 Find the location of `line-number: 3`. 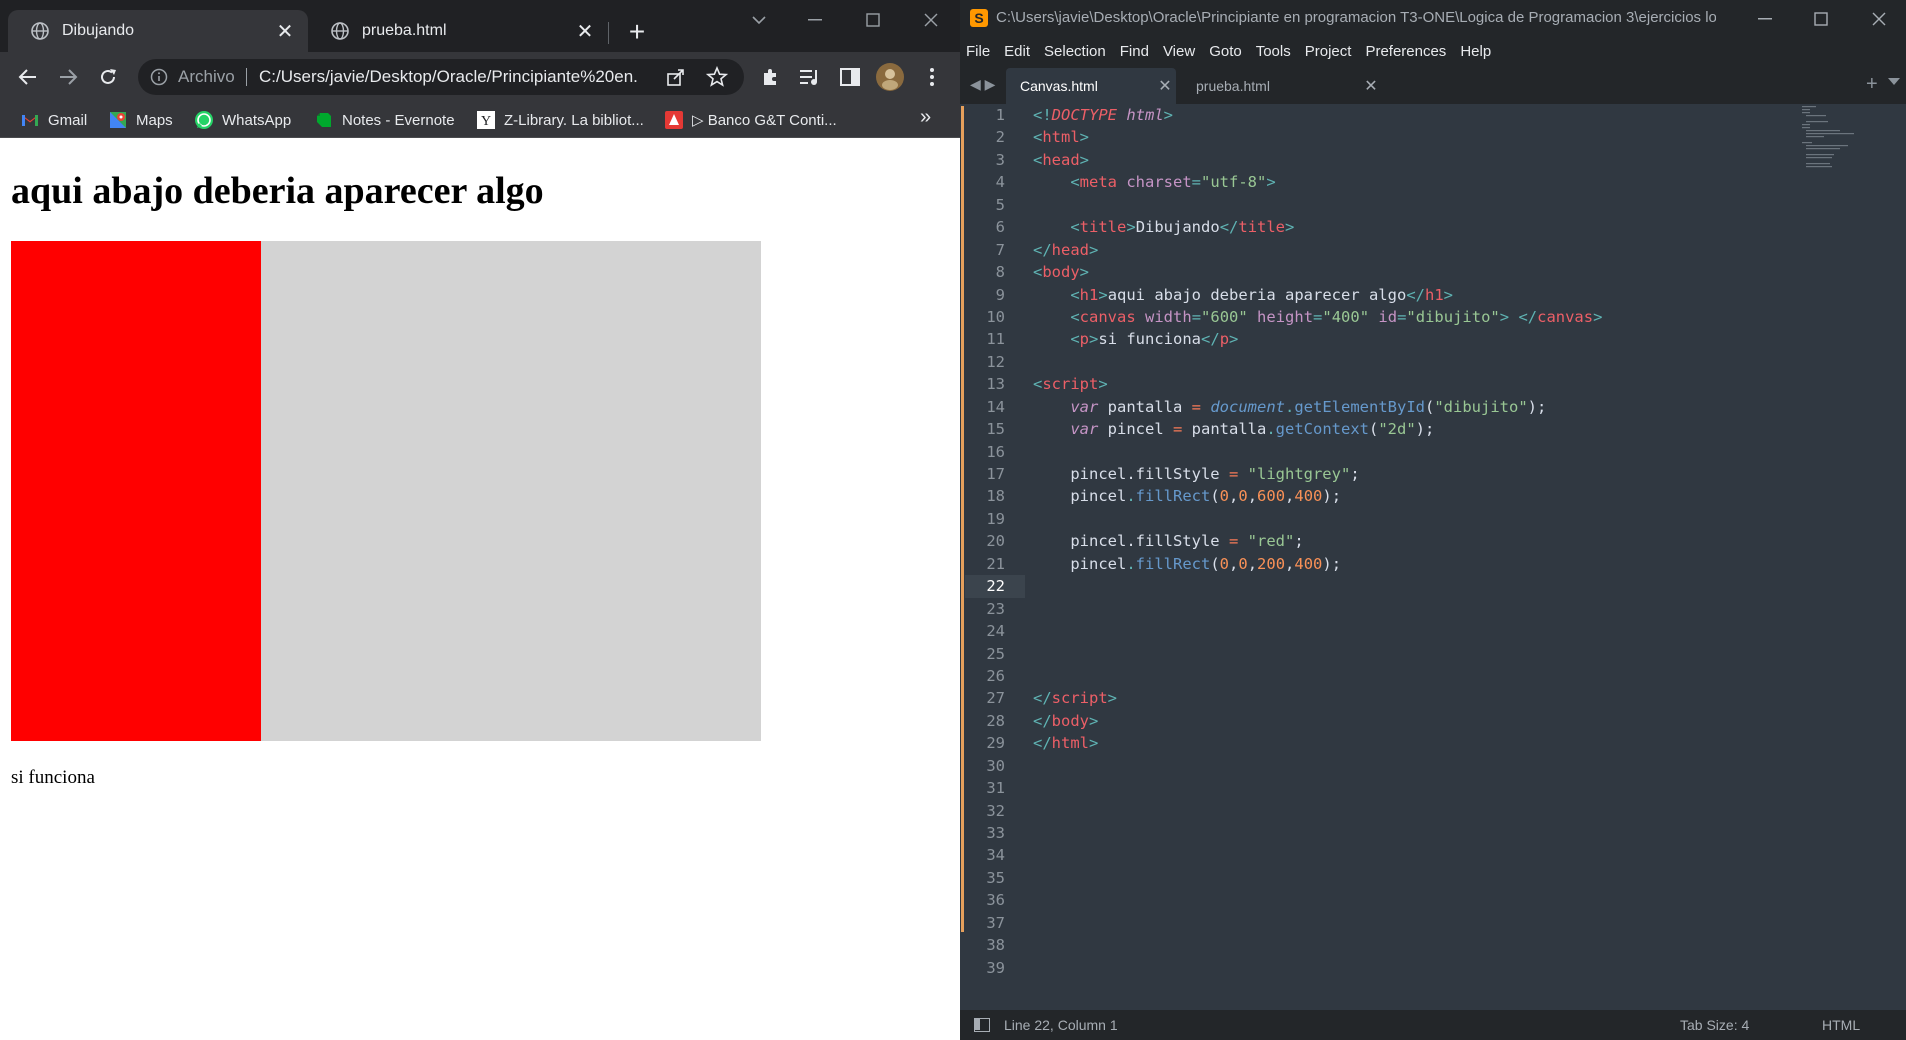

line-number: 3 is located at coordinates (1000, 159).